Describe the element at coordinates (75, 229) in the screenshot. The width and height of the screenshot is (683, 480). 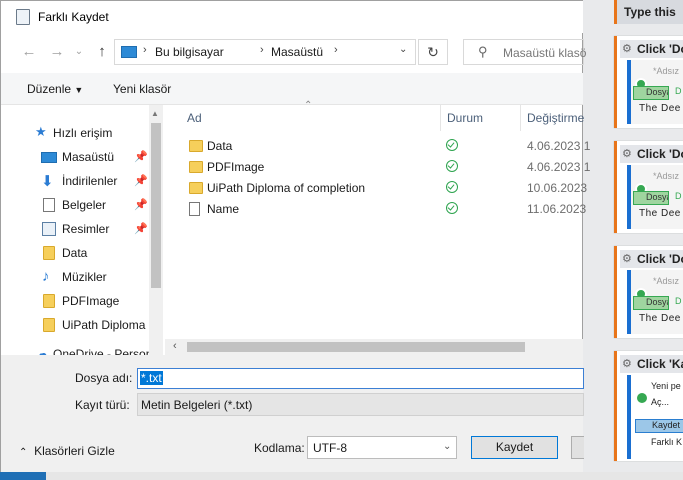
I see `sidebar-item-pictures: Resimler 📌` at that location.